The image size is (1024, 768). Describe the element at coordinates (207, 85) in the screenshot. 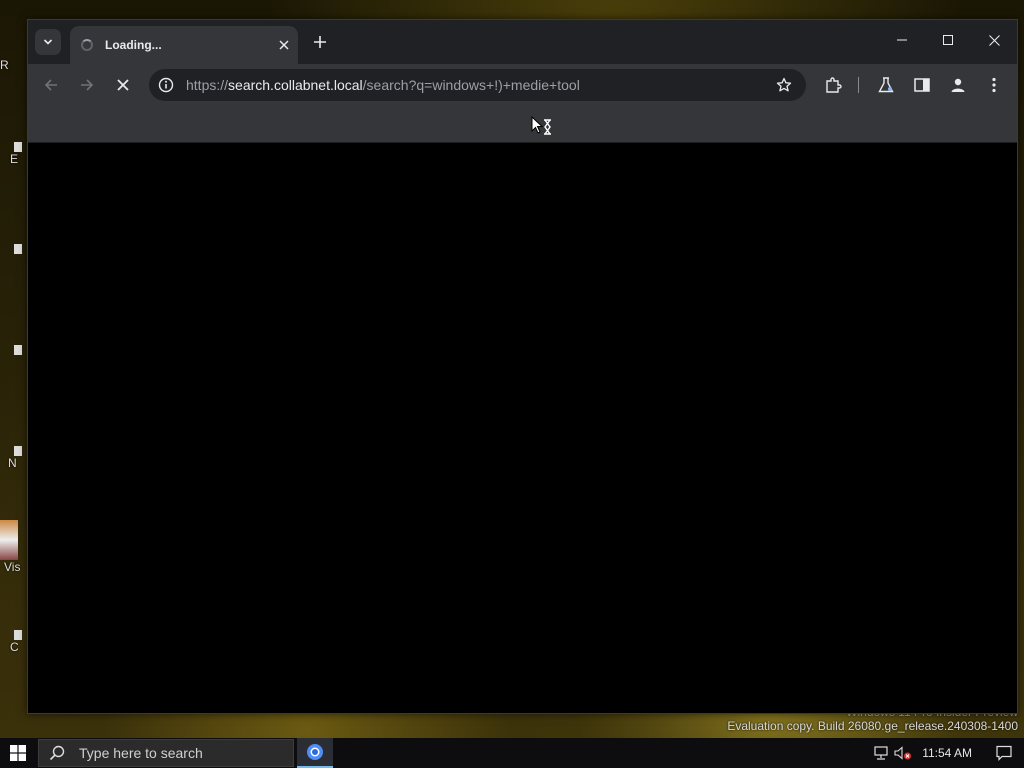

I see `url-scheme: https://` at that location.